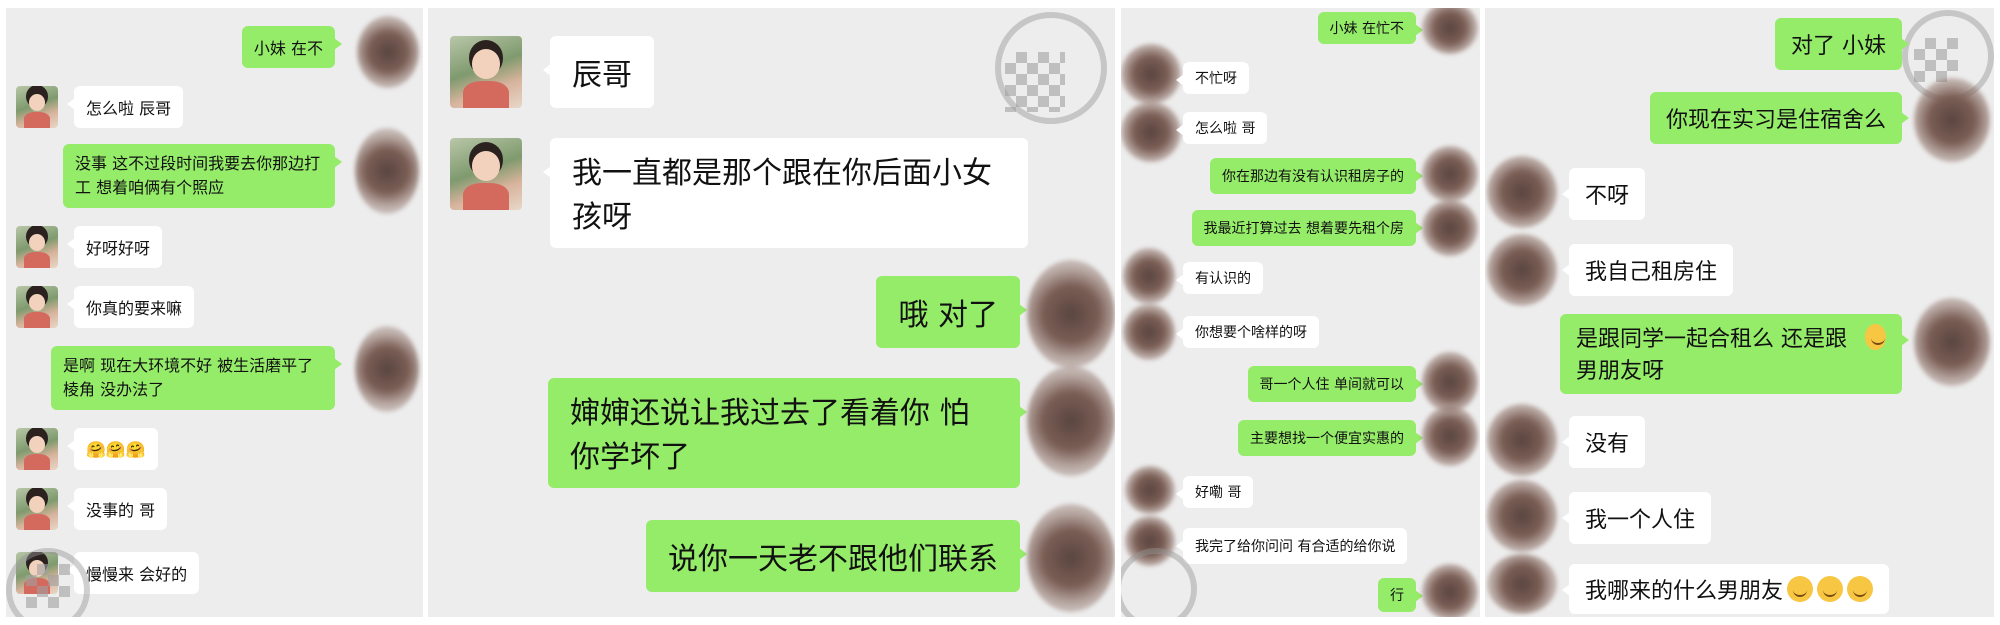  What do you see at coordinates (1313, 177) in the screenshot?
I see `message-text: 你在那边有没有认识租房子的` at bounding box center [1313, 177].